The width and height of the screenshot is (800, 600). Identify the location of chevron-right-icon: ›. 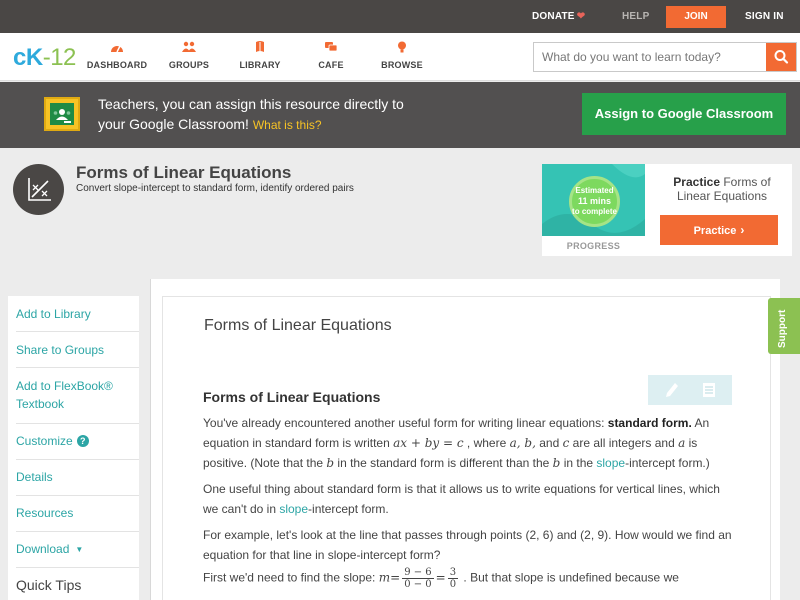
(742, 229).